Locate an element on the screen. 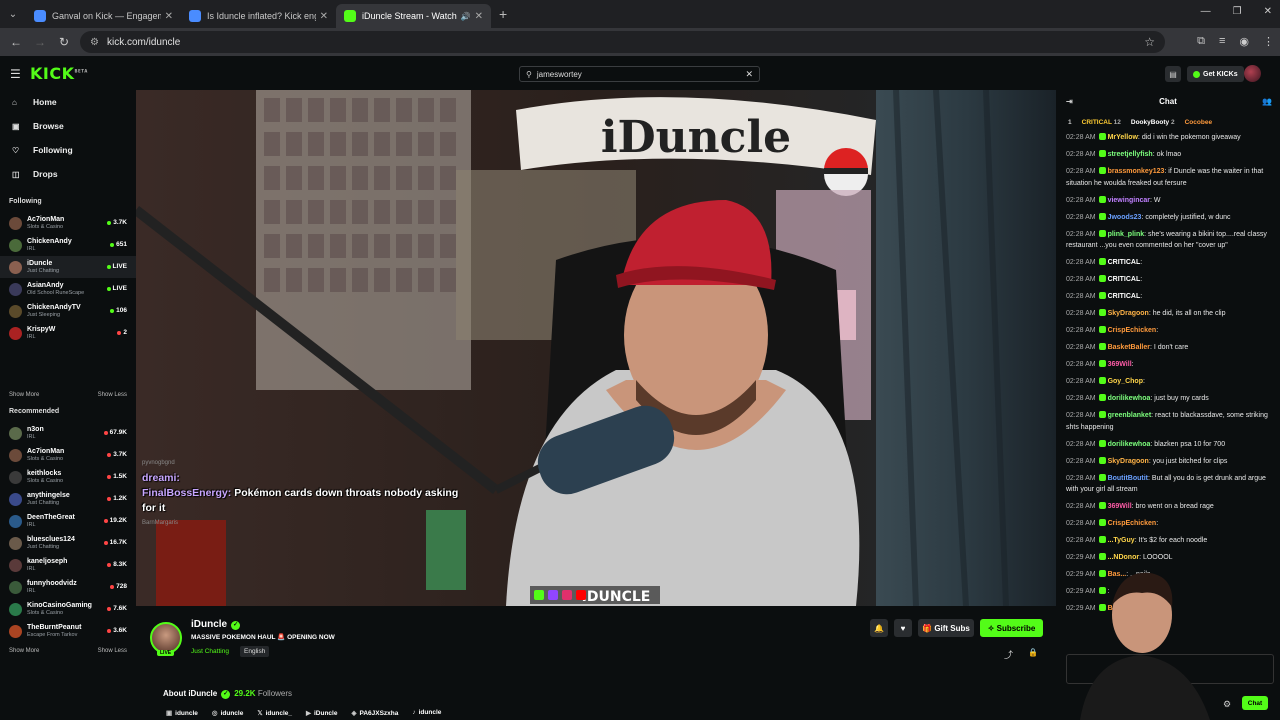 The height and width of the screenshot is (720, 1280). message-username: ...TyGuy is located at coordinates (1121, 540).